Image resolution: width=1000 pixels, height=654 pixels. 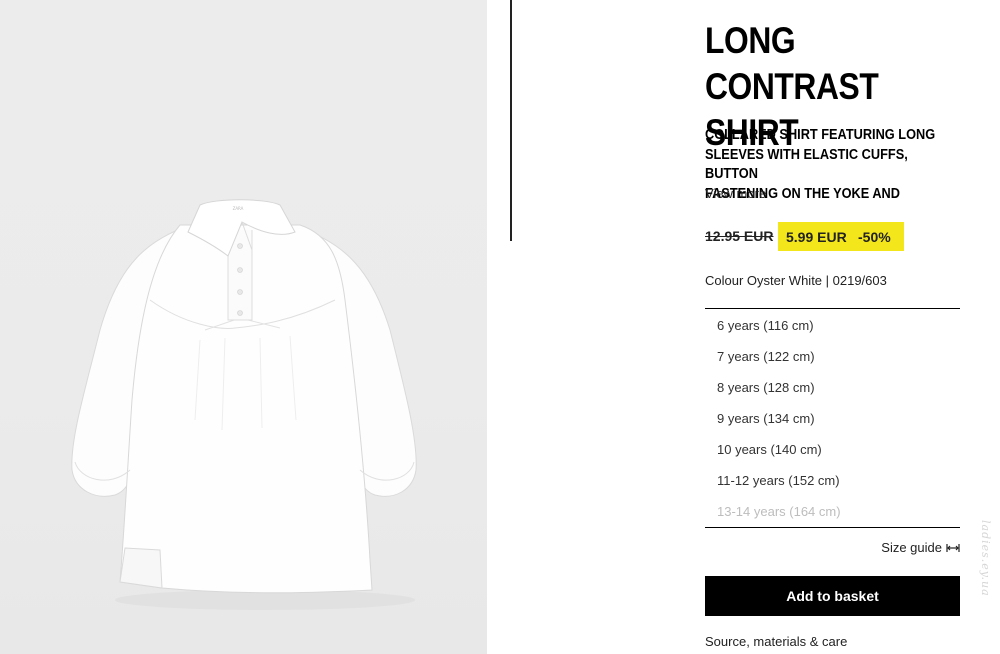 I want to click on size-guide-label: Size guide, so click(x=911, y=547).